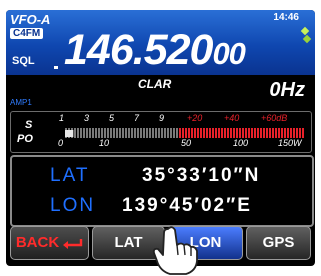  I want to click on back-button: BACK, so click(49, 243).